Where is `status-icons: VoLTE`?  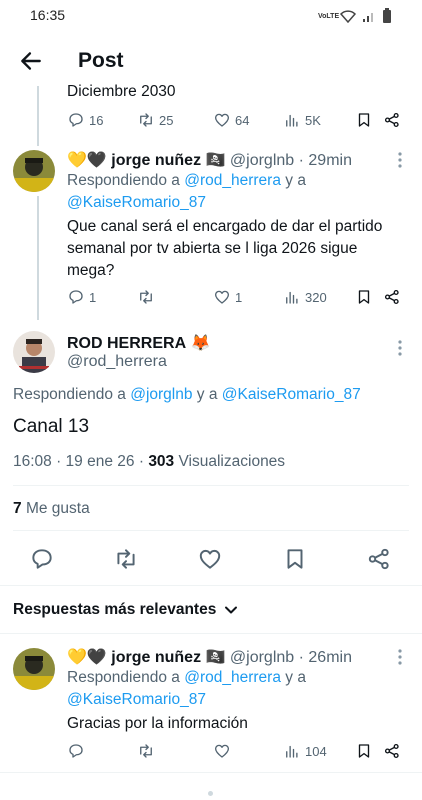
status-icons: VoLTE is located at coordinates (355, 16).